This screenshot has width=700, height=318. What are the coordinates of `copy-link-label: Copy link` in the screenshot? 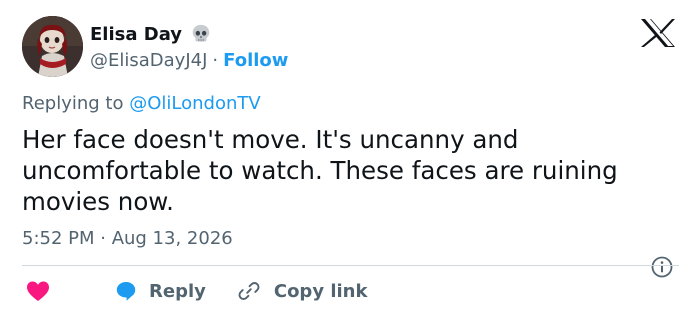 It's located at (320, 291).